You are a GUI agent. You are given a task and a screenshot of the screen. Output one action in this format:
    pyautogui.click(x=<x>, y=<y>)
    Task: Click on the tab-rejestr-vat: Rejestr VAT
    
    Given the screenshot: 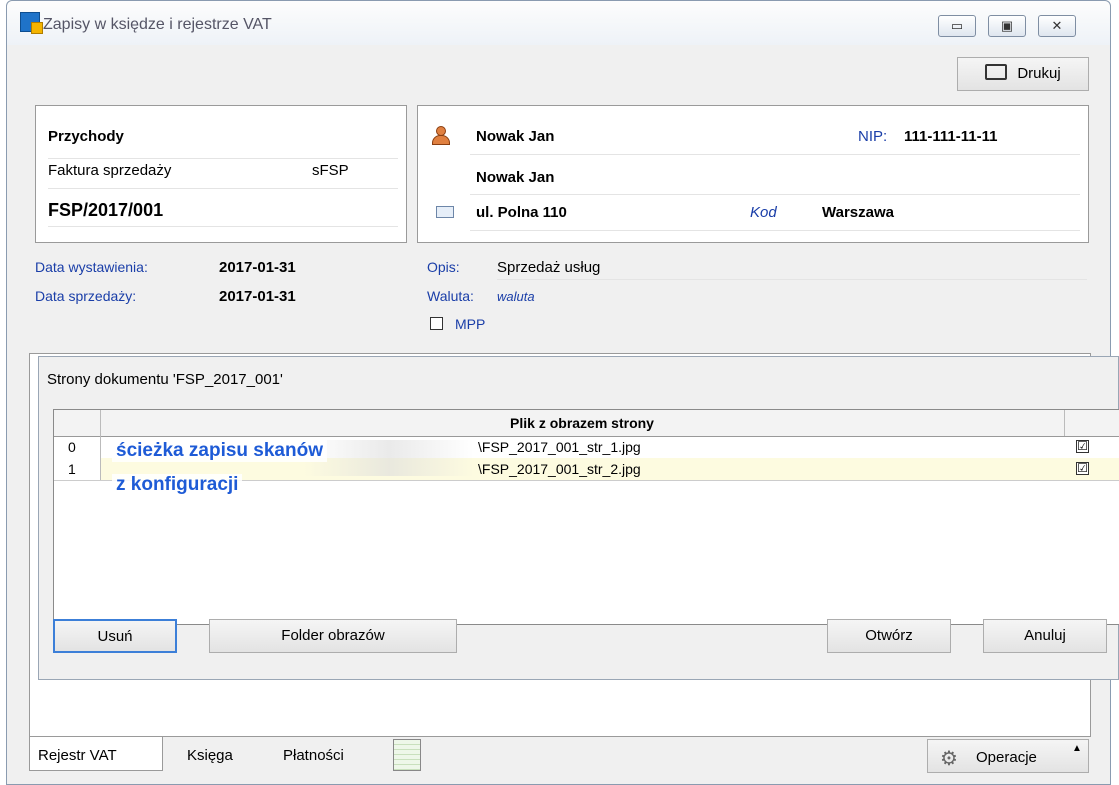 What is the action you would take?
    pyautogui.click(x=96, y=754)
    